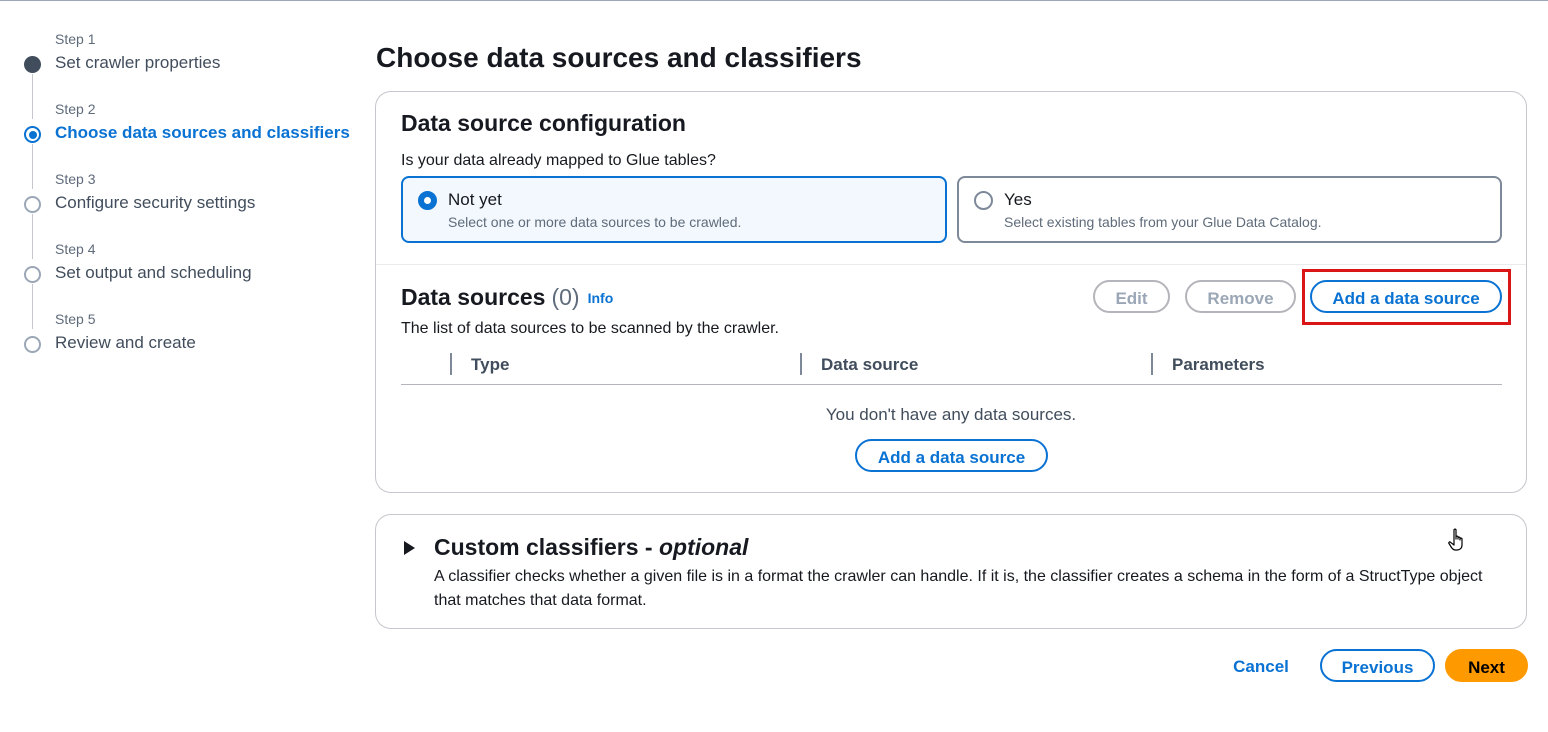 The height and width of the screenshot is (732, 1548). I want to click on remove-button: Remove, so click(1240, 296).